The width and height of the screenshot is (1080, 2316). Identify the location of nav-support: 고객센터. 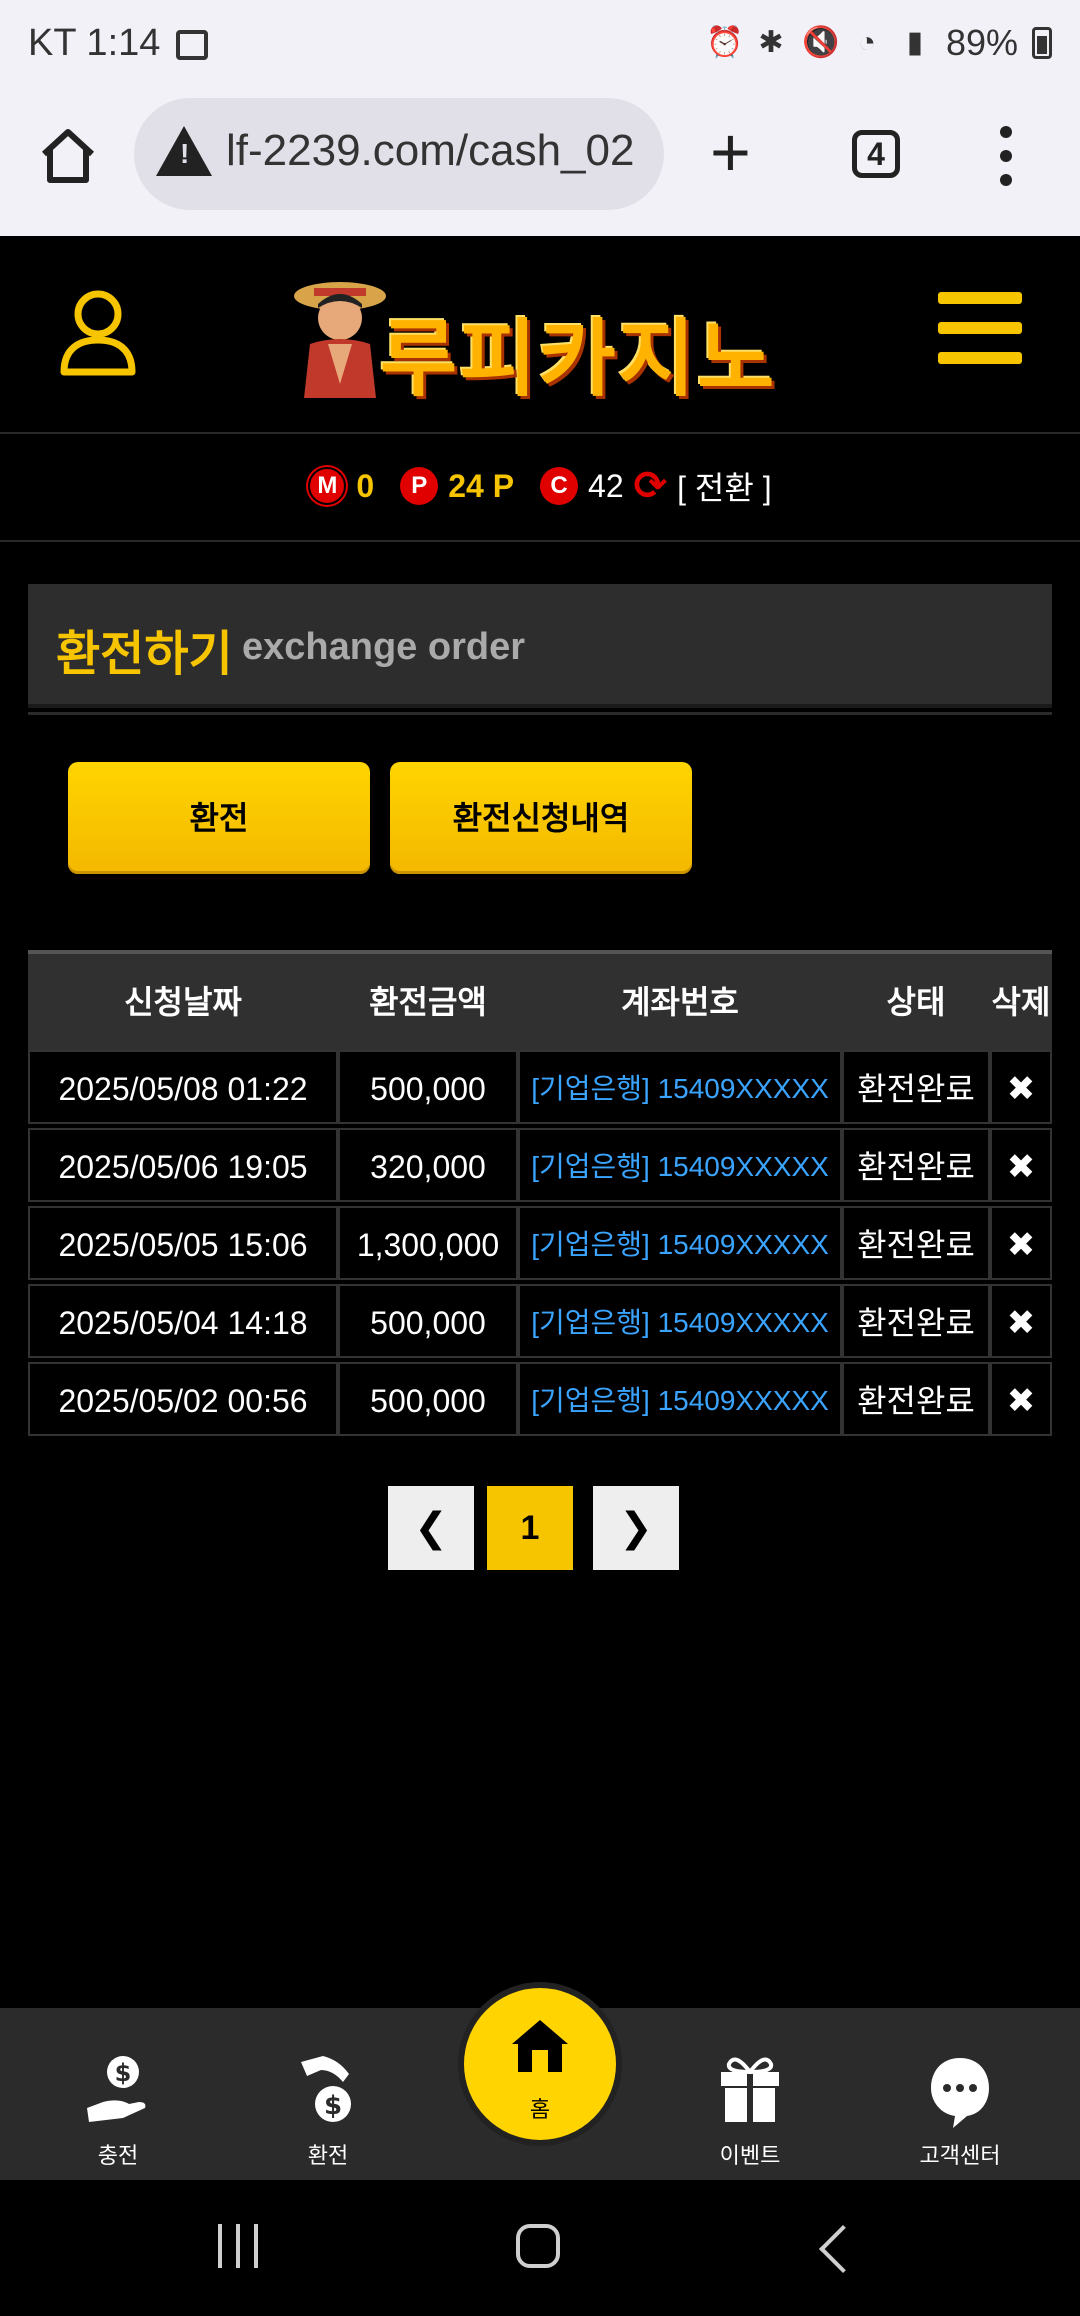
(960, 2094).